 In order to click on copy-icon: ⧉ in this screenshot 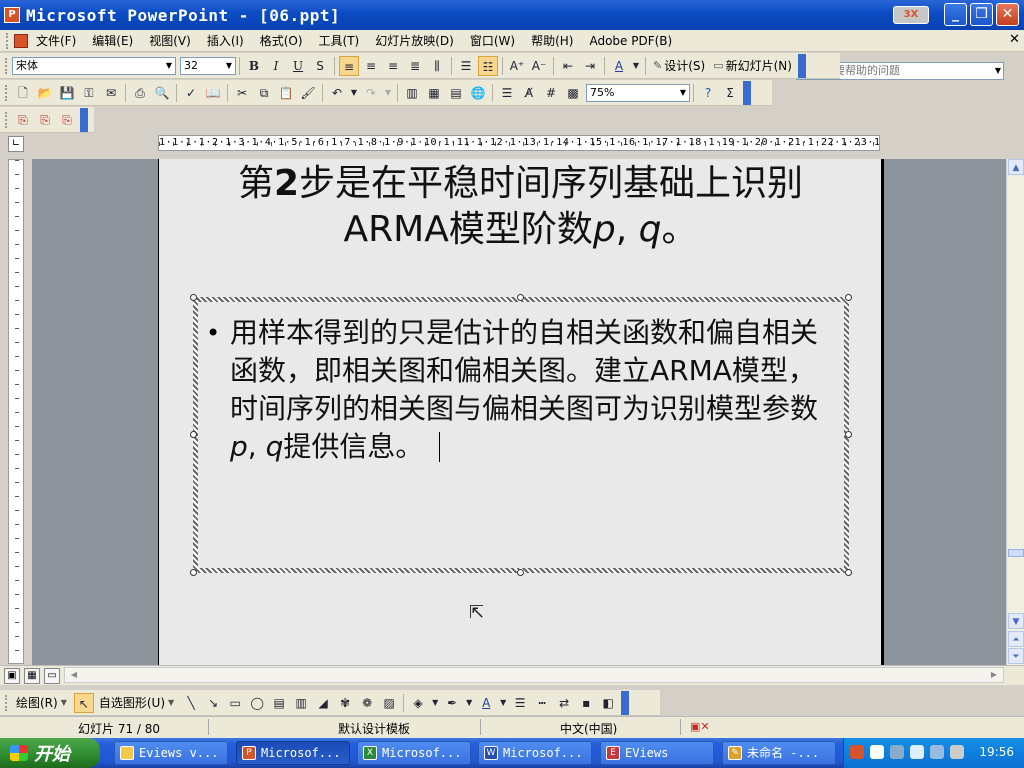, I will do `click(264, 93)`.